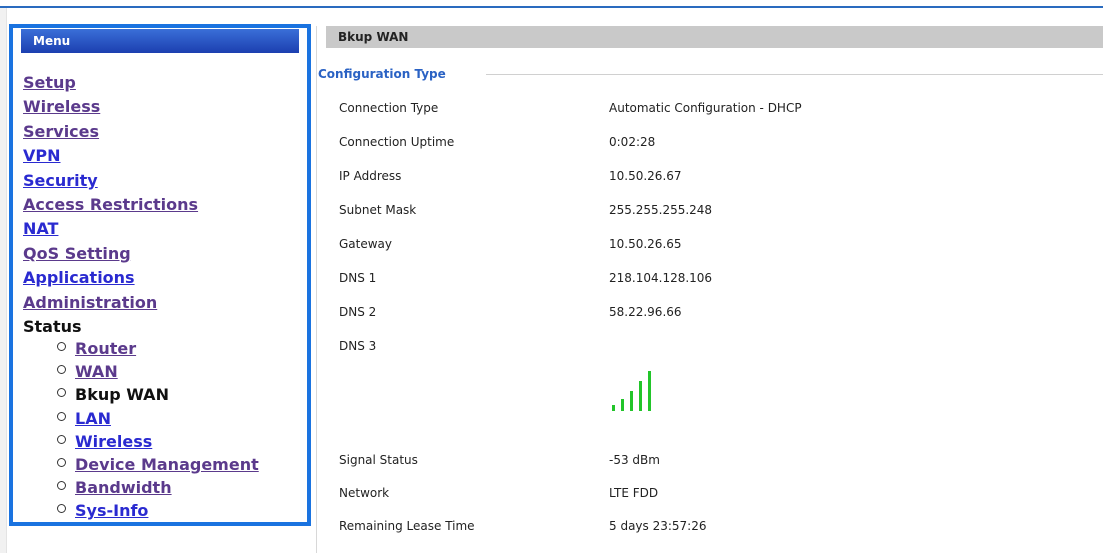 This screenshot has width=1103, height=553. I want to click on nav-link-administration: Administration, so click(90, 302).